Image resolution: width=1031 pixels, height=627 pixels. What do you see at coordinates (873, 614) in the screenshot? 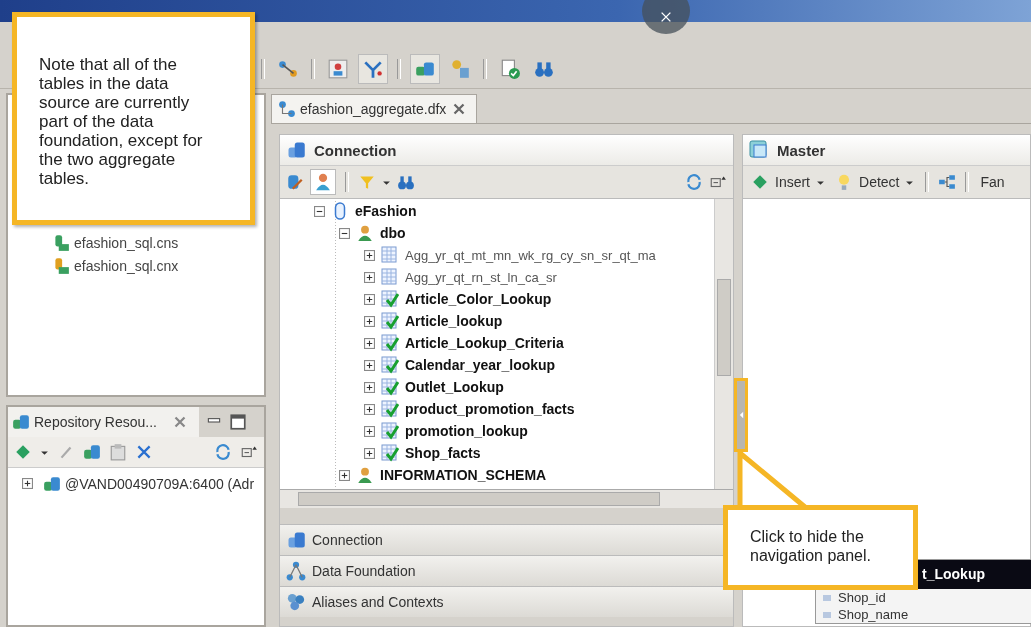
I see `column-name: Shop_name` at bounding box center [873, 614].